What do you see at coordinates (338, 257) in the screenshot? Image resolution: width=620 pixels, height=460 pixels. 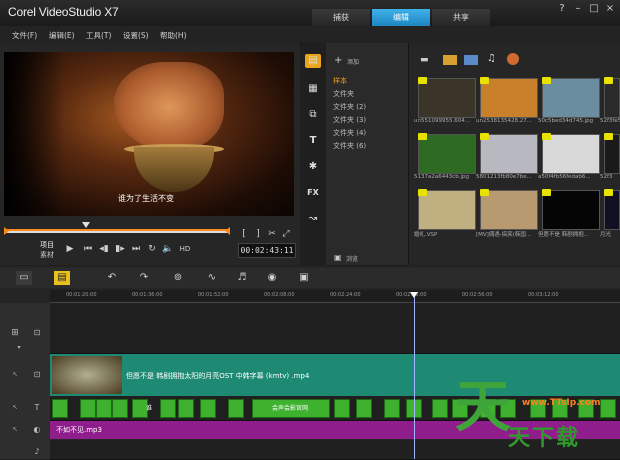 I see `browse-icon: ▣` at bounding box center [338, 257].